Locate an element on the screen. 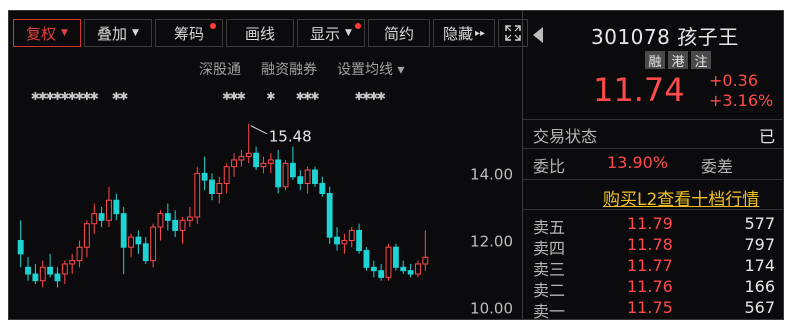  registration-badge: 注 is located at coordinates (701, 60).